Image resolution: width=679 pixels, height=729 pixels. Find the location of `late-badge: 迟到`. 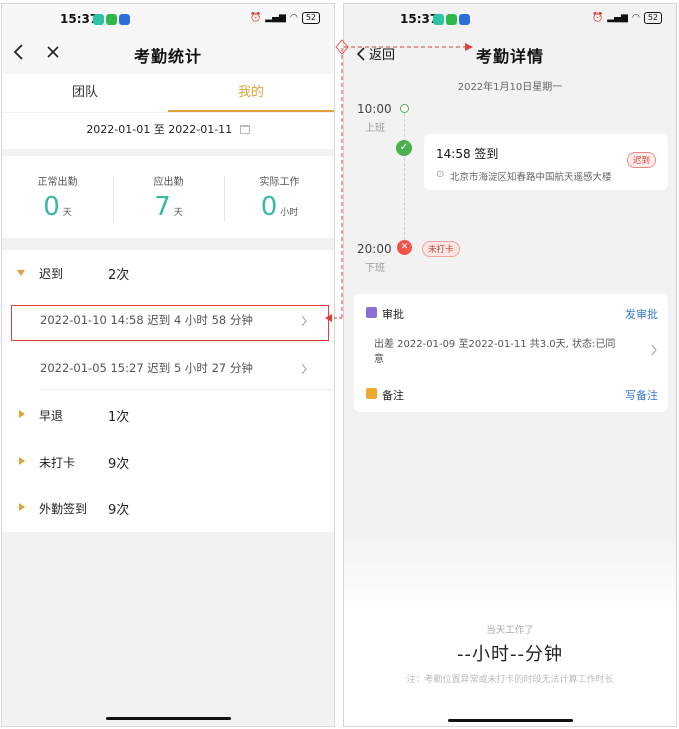

late-badge: 迟到 is located at coordinates (641, 160).